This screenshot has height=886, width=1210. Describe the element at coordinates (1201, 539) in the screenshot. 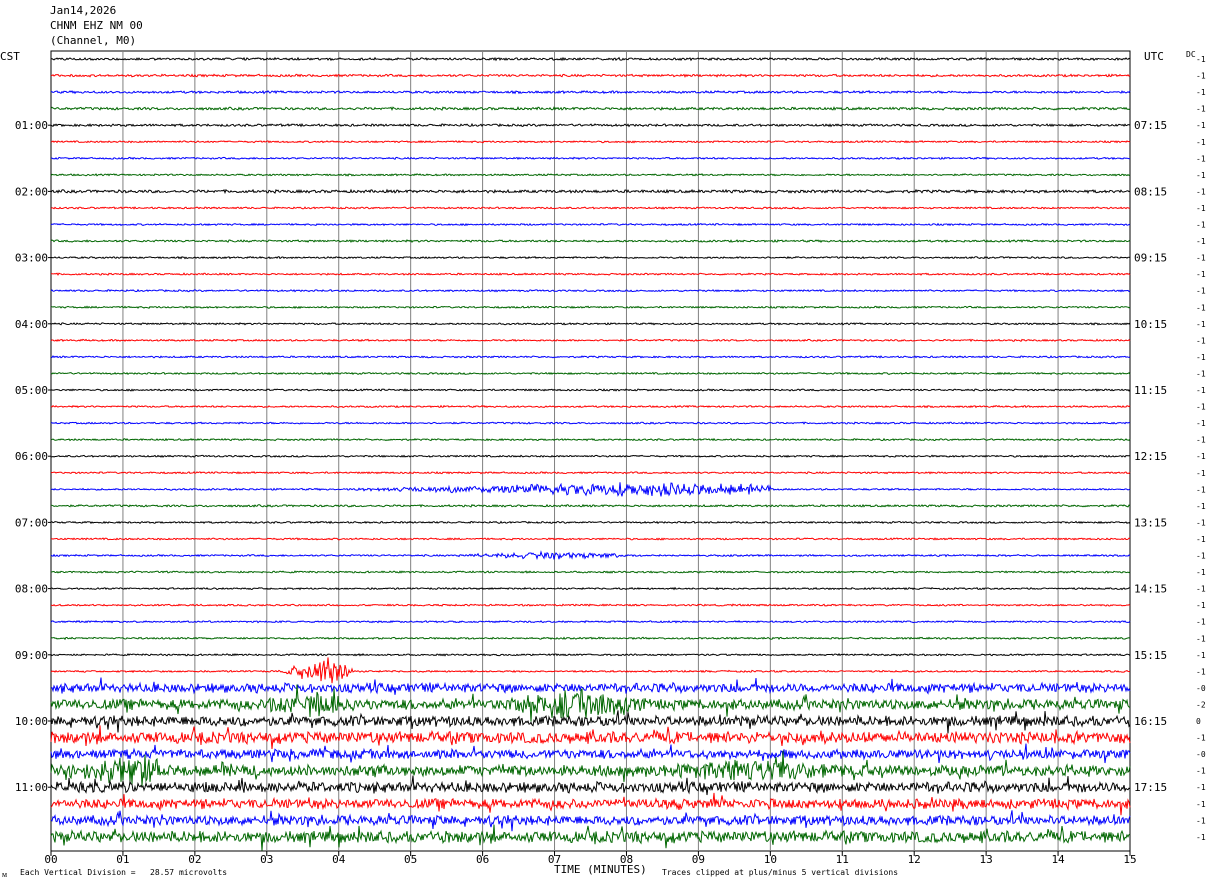

I see `dc-offset-29: -1` at that location.